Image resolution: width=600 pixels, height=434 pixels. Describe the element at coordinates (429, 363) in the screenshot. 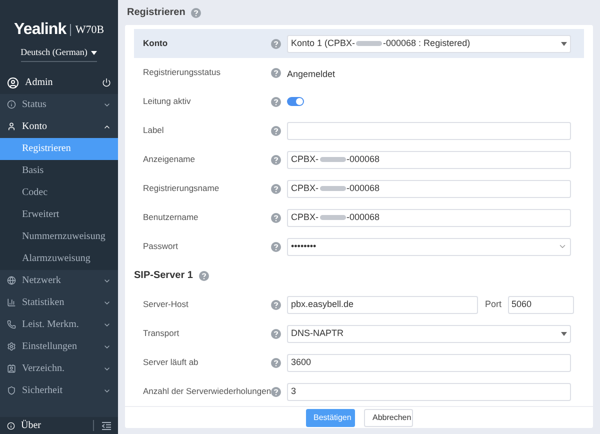

I see `input-field: 3600` at that location.